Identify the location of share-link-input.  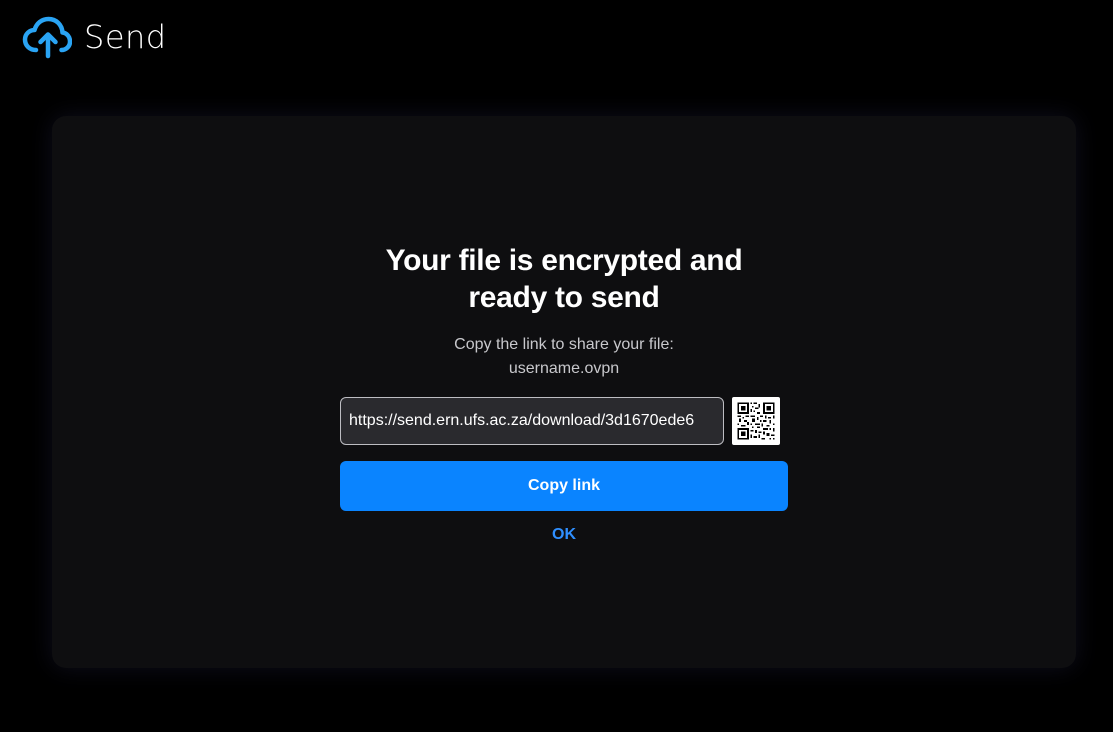
(532, 421).